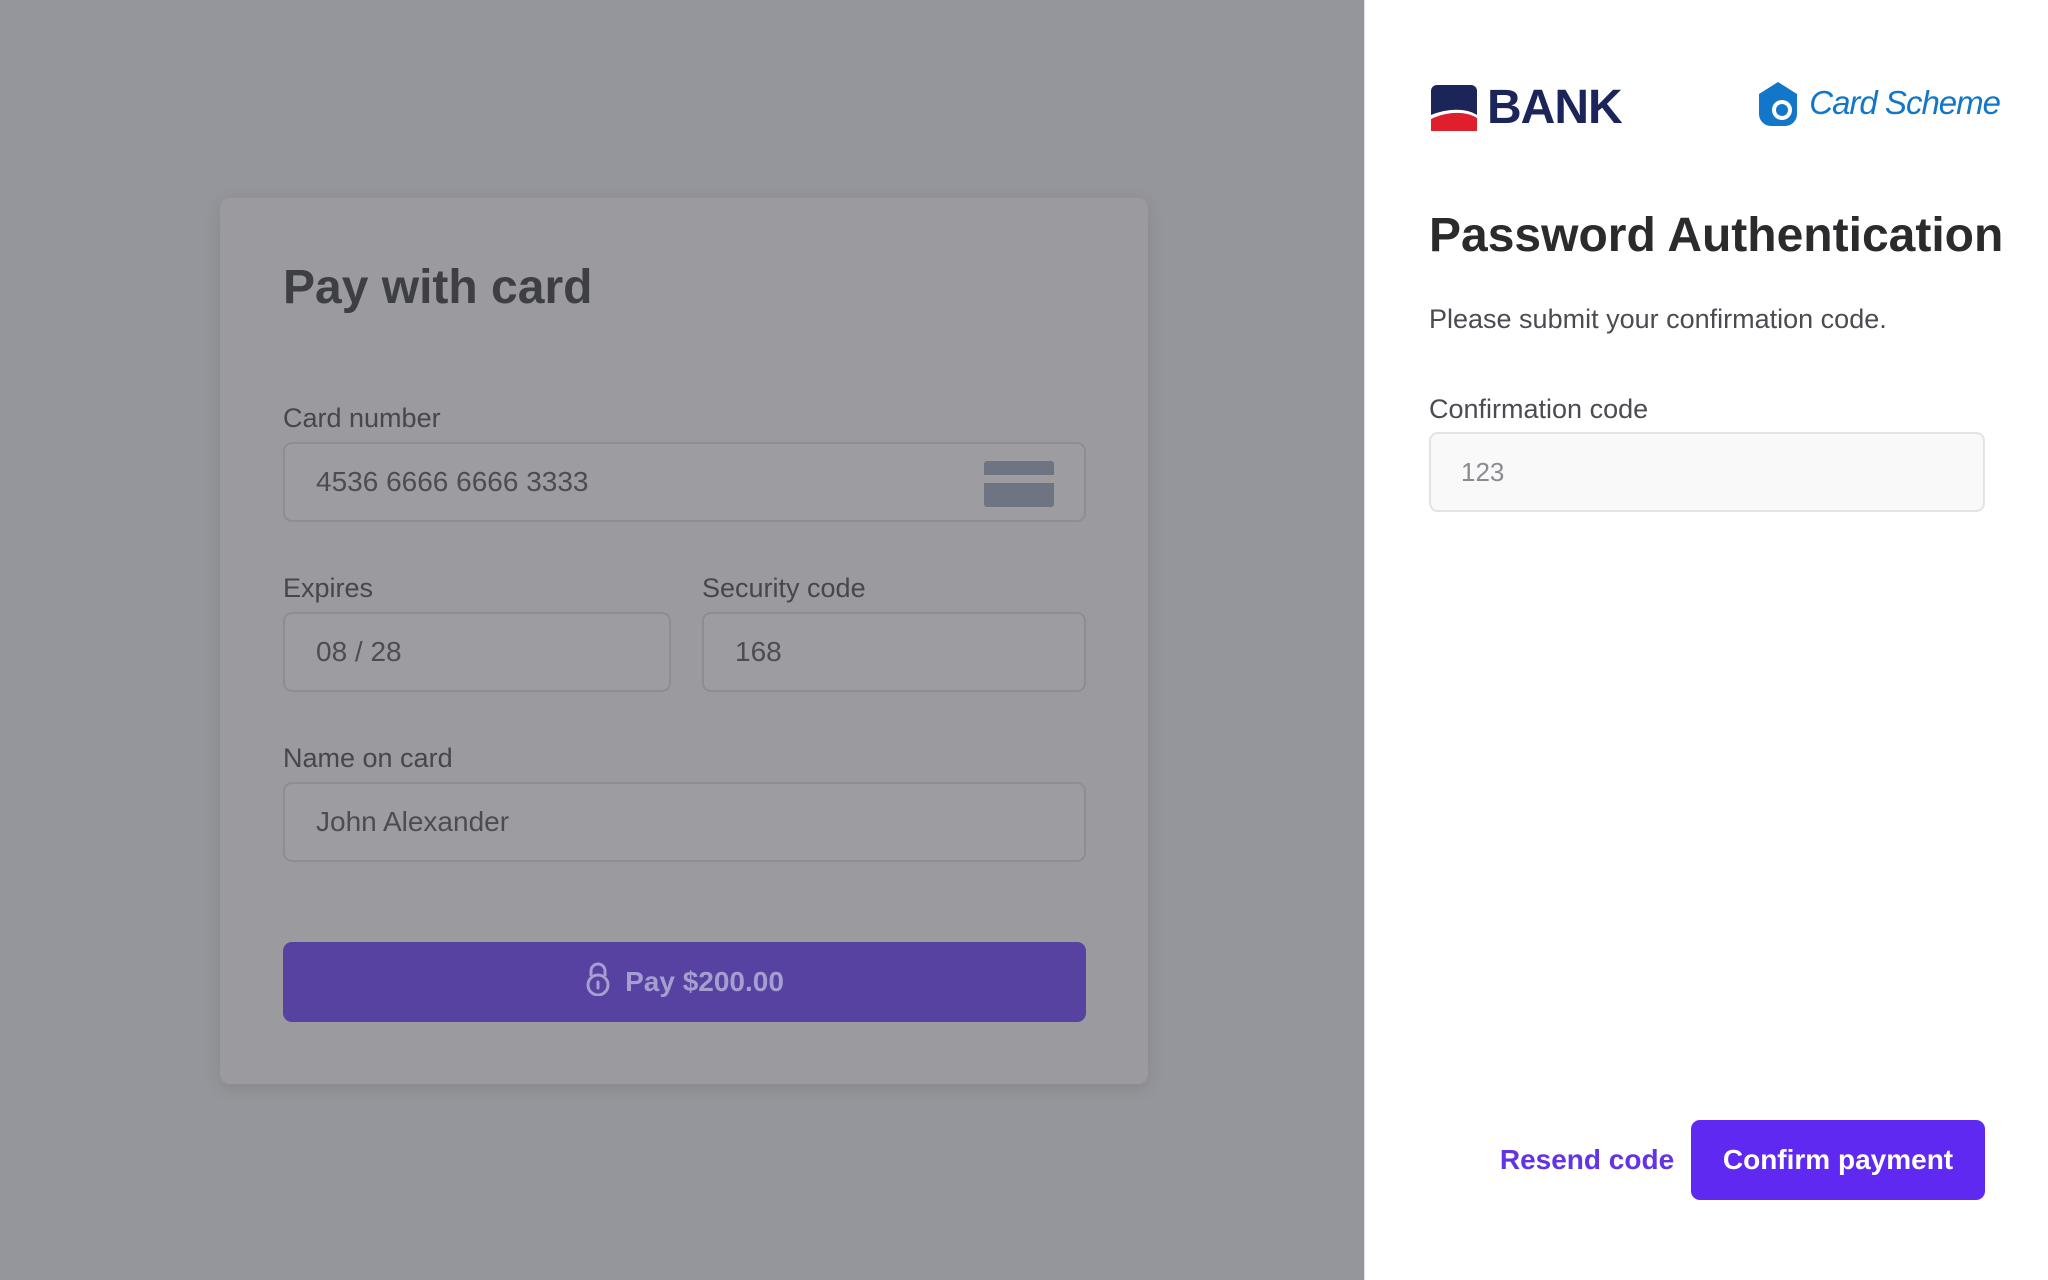 This screenshot has height=1280, width=2048. What do you see at coordinates (598, 982) in the screenshot?
I see `lock-icon` at bounding box center [598, 982].